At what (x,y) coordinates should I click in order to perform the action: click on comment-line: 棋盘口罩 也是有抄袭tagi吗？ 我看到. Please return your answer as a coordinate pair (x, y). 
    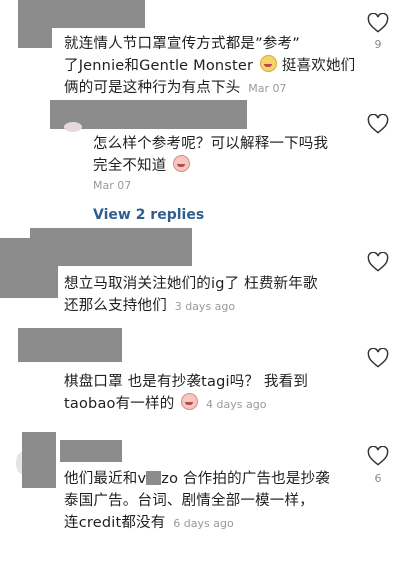
    Looking at the image, I should click on (186, 382).